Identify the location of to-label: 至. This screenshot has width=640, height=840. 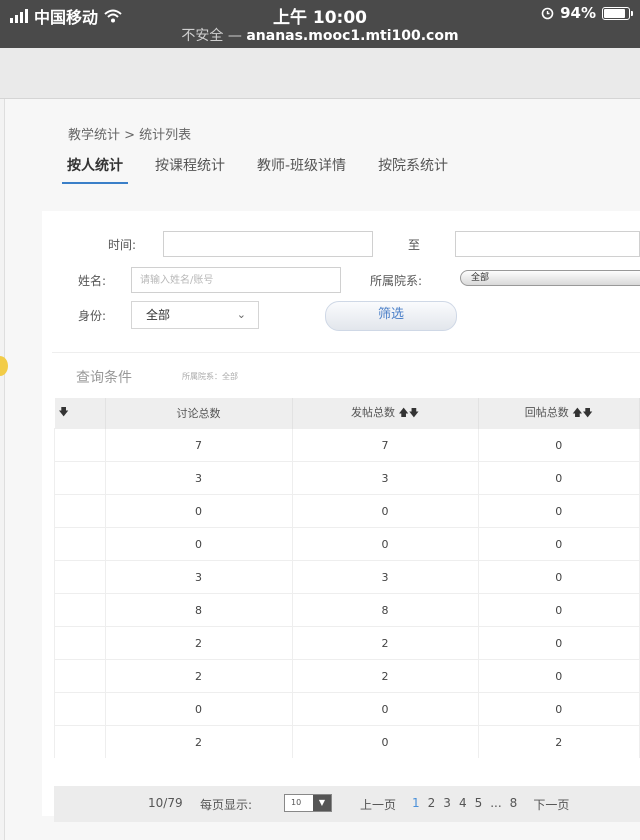
(414, 245).